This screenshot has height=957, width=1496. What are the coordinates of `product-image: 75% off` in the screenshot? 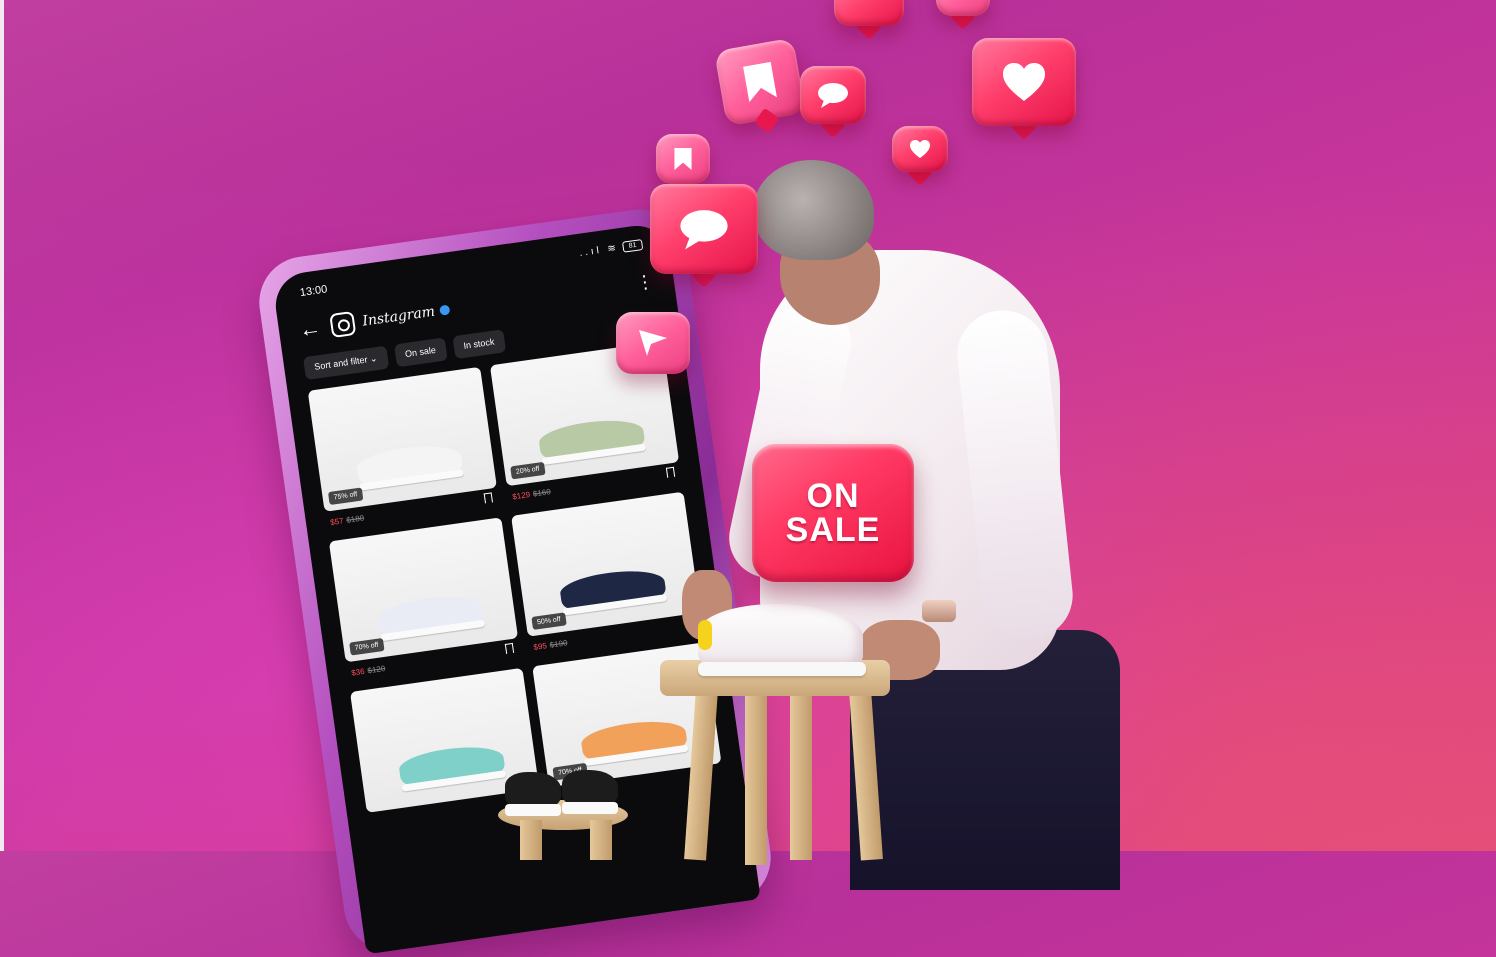 It's located at (402, 439).